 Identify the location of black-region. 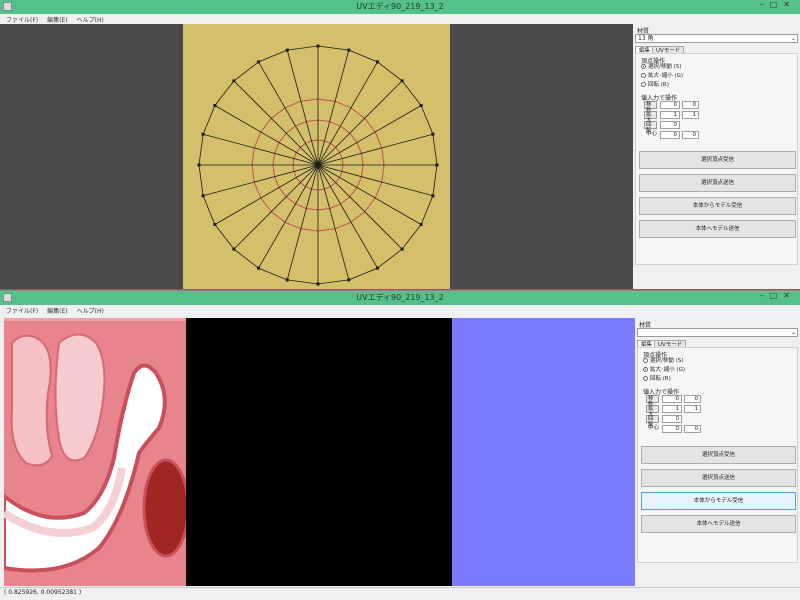
(319, 452).